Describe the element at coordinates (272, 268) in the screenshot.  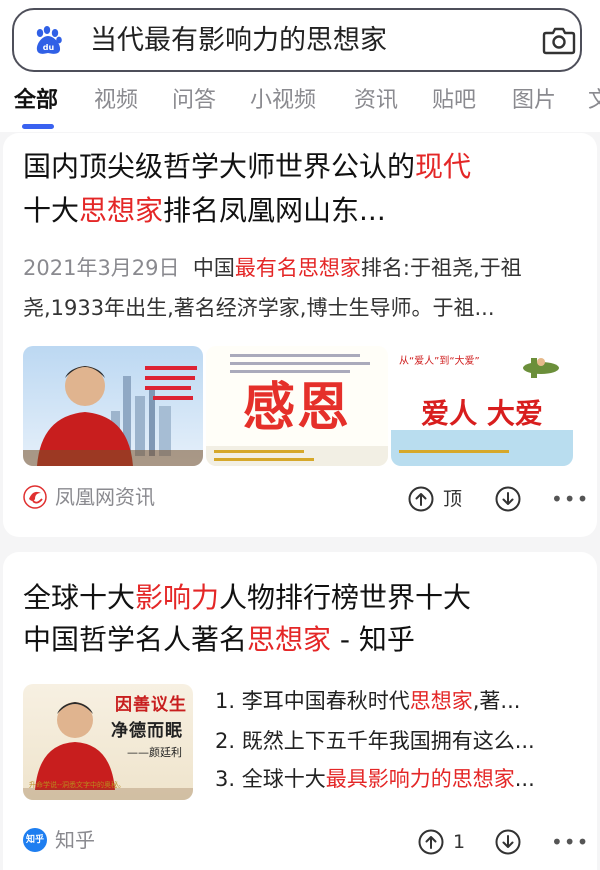
I see `result-snippet: 2021年3月29日 中国最有名思想家排名:于祖尧,于祖` at that location.